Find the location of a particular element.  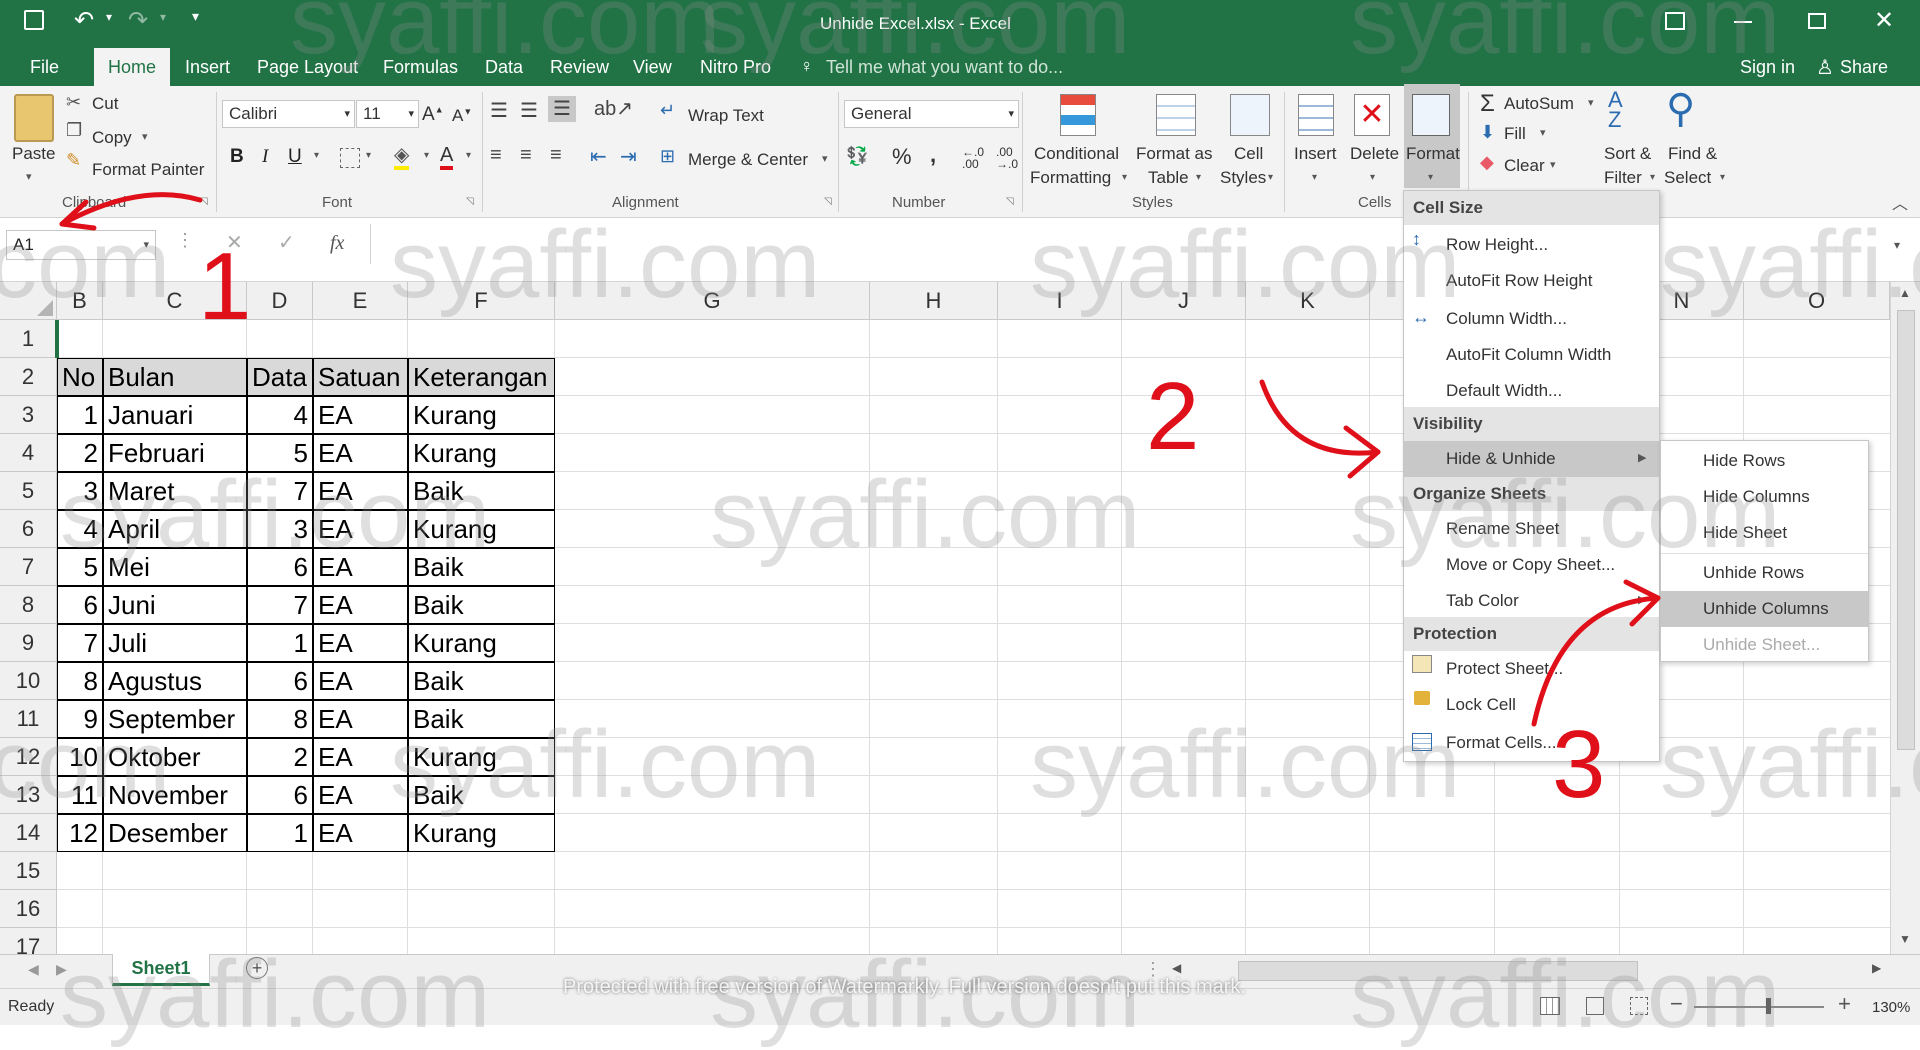

column-header: K is located at coordinates (1308, 301).